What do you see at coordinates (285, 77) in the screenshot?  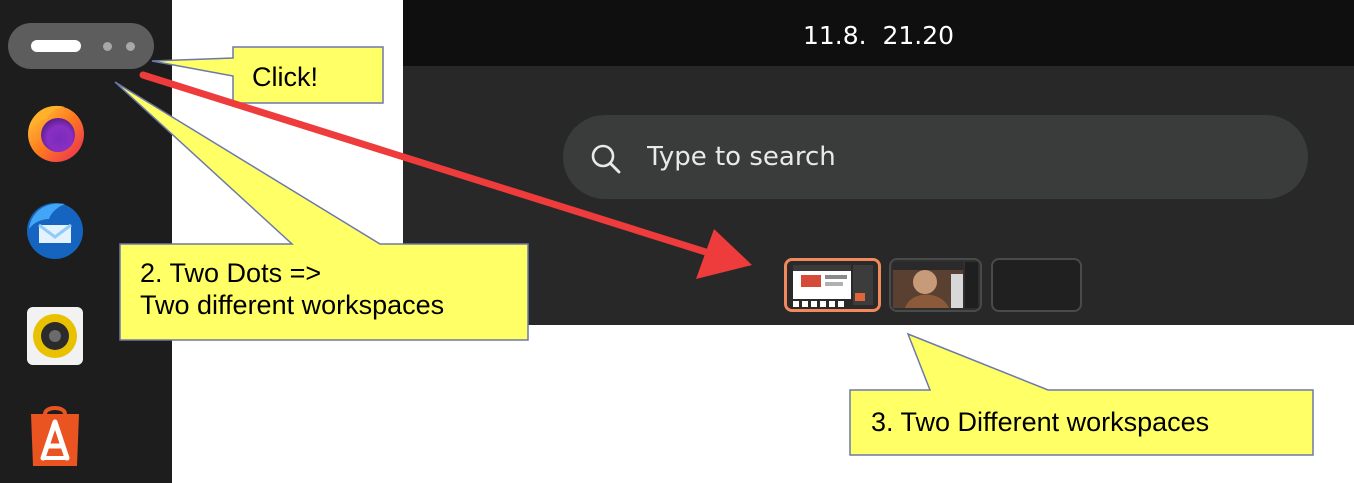 I see `click-callout-text: Click!` at bounding box center [285, 77].